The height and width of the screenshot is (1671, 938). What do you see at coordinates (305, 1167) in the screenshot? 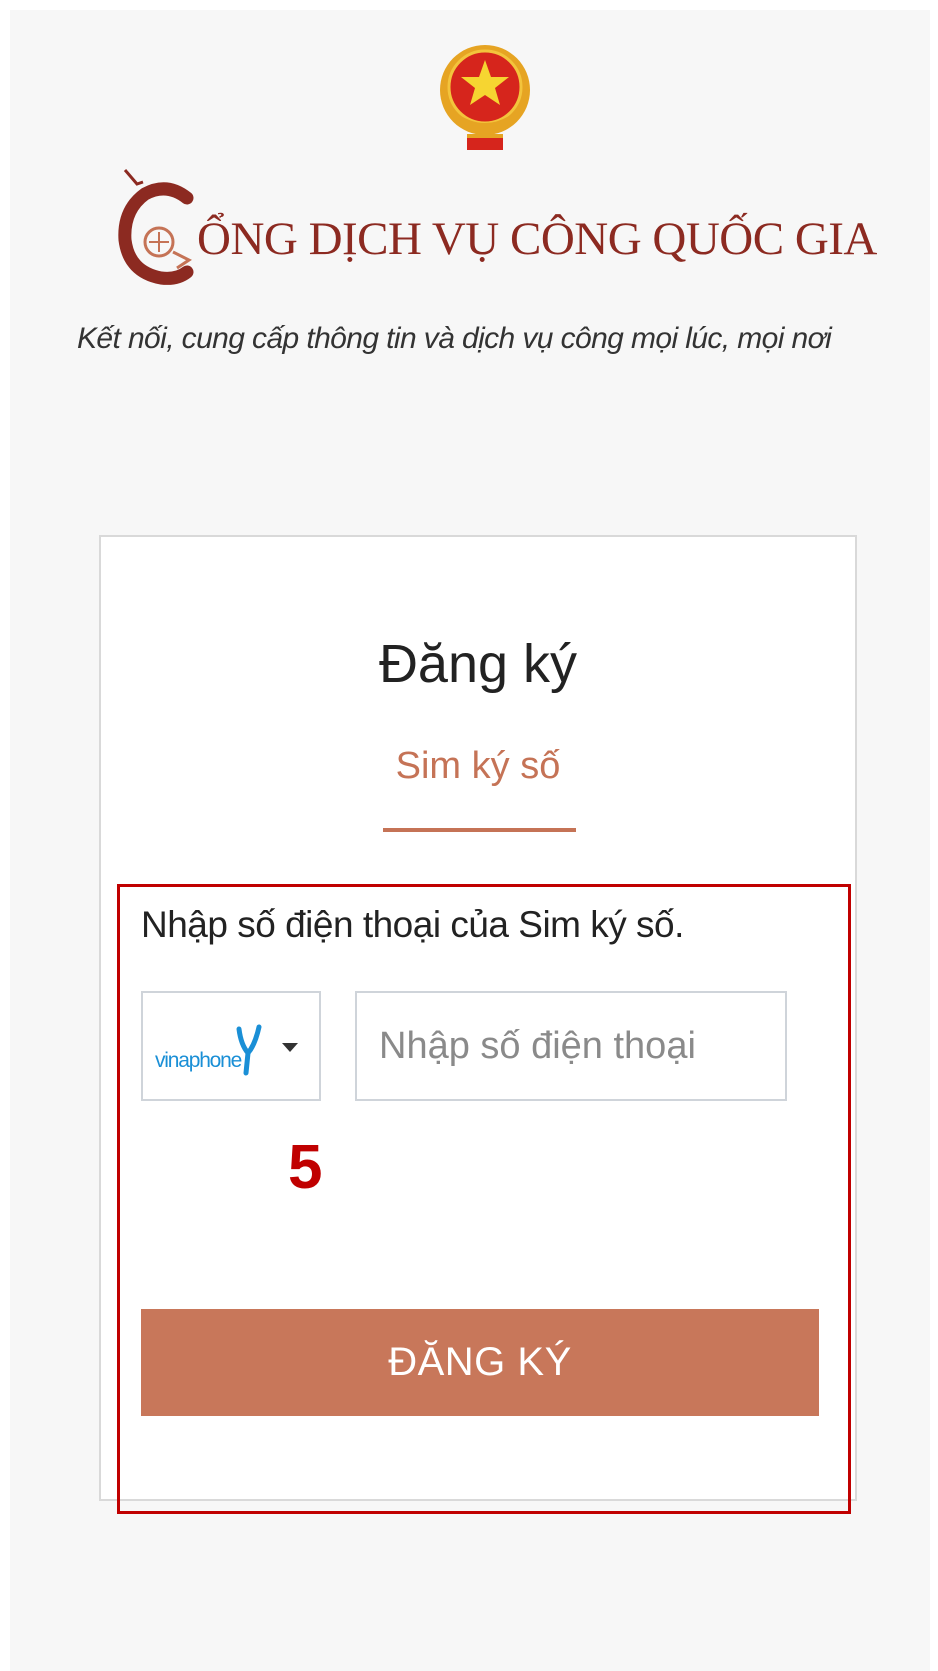
I see `annotation-step-number: 5` at bounding box center [305, 1167].